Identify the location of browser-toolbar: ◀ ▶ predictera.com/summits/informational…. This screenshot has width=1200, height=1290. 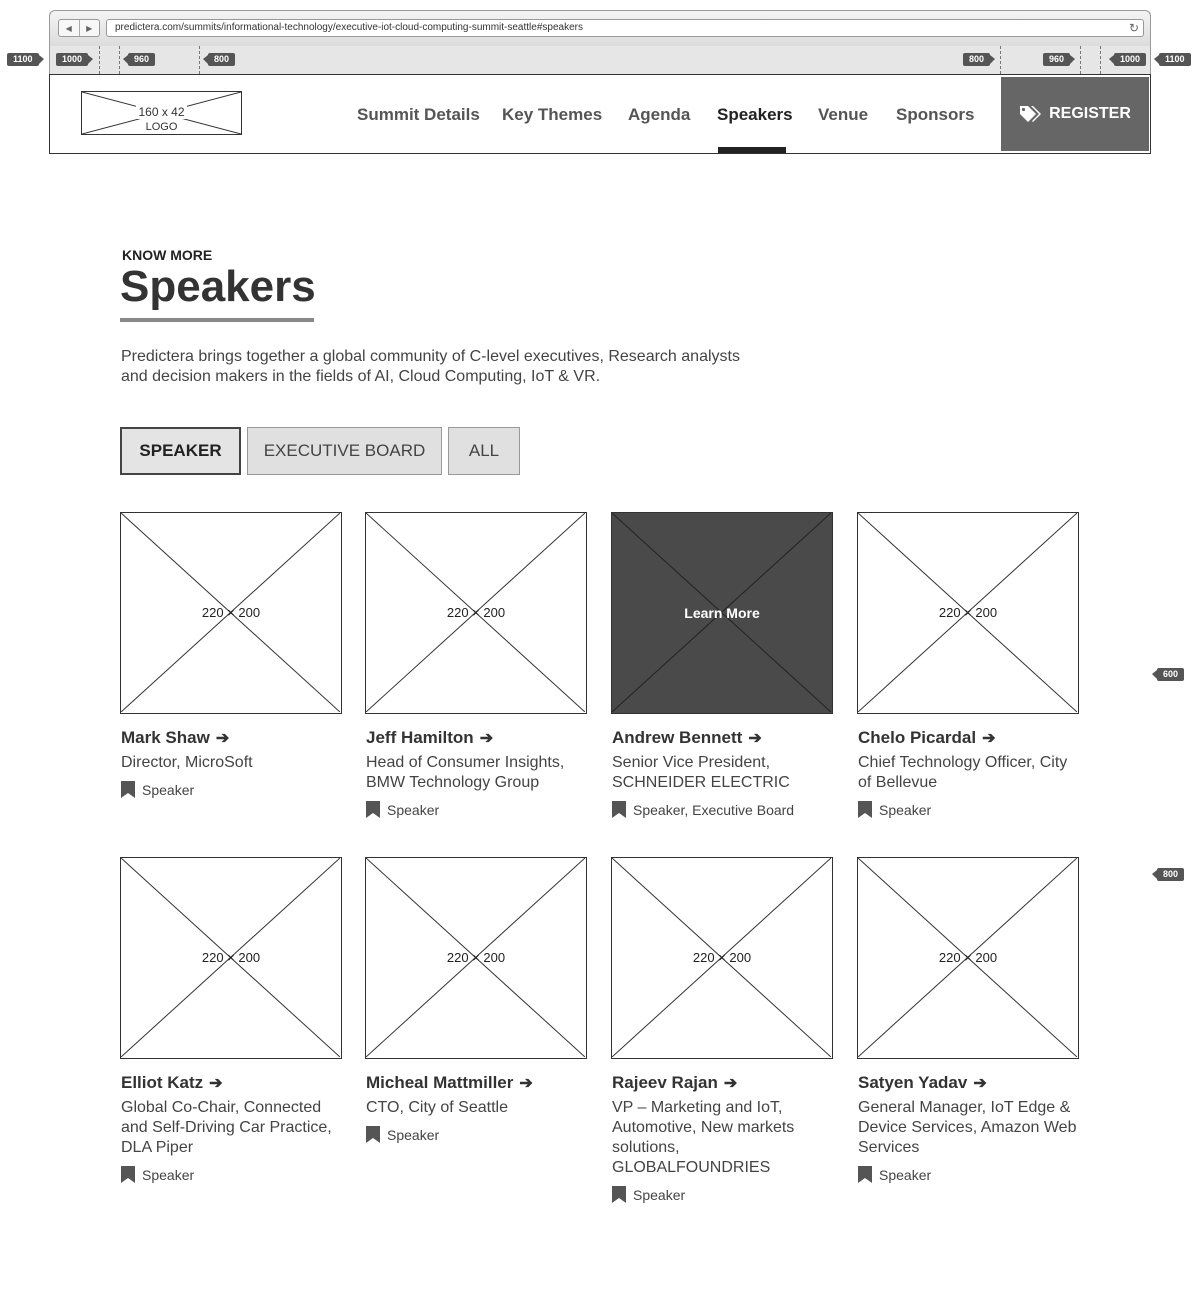
(600, 28).